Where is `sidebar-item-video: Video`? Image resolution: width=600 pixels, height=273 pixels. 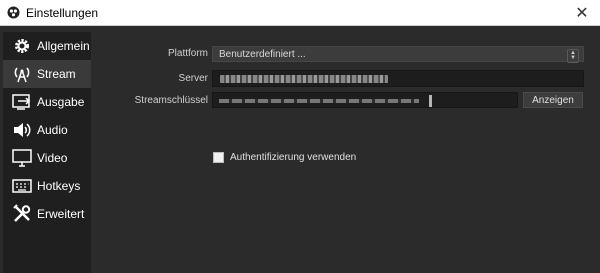
sidebar-item-video: Video is located at coordinates (47, 158).